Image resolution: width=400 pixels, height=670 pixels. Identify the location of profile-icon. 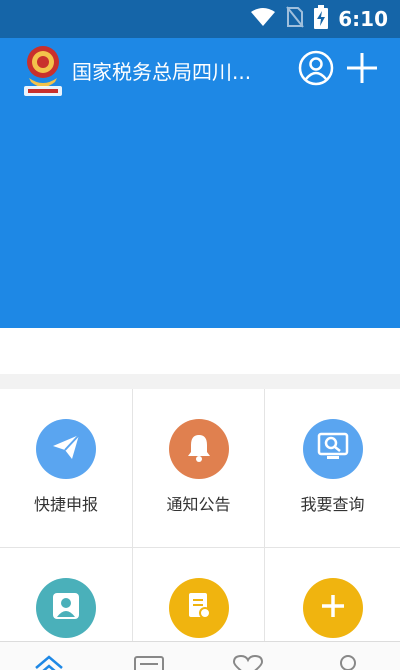
(348, 662).